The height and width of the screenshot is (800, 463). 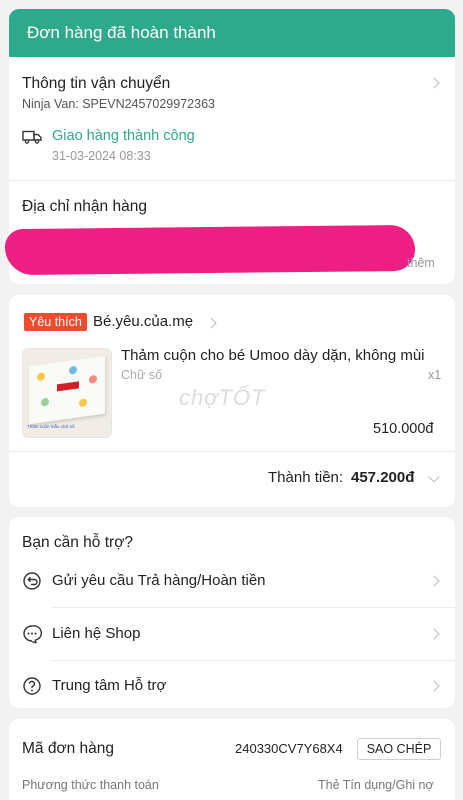 I want to click on contact-shop-label: Liên hệ Shop, so click(x=96, y=633).